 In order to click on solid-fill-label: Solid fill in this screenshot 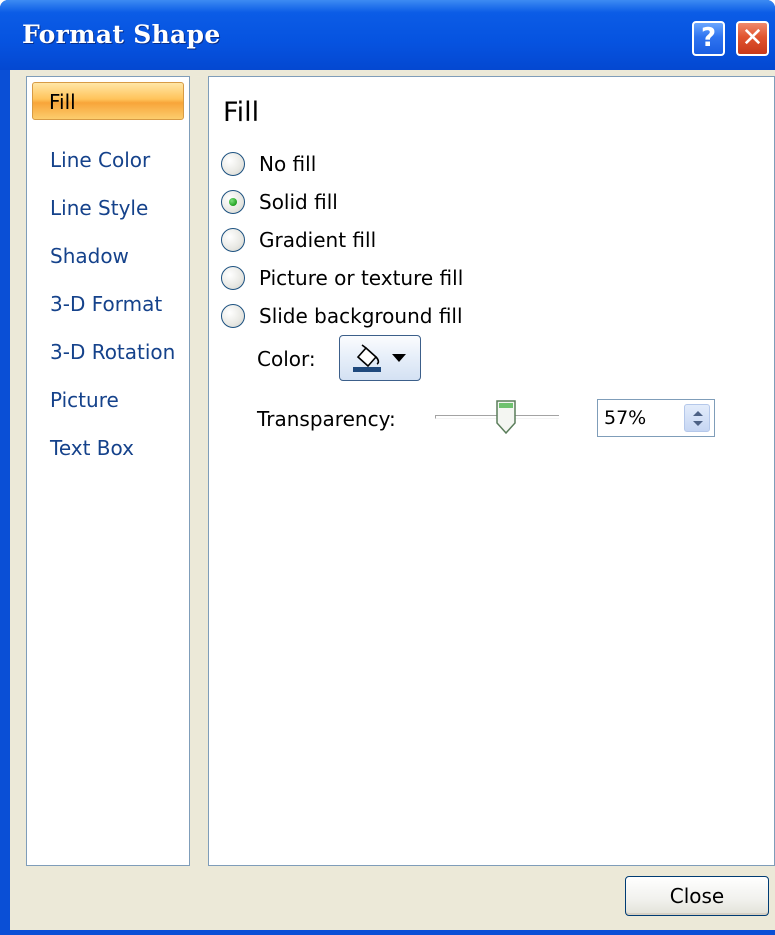, I will do `click(298, 202)`.